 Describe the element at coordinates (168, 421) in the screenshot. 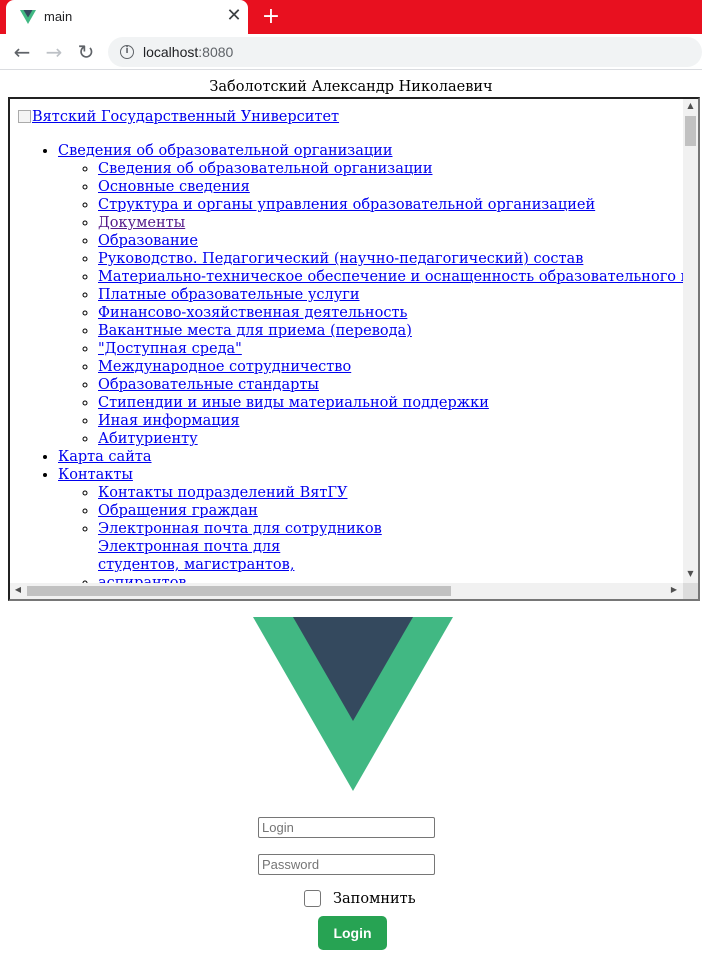

I see `submenu-link: Иная информация` at that location.